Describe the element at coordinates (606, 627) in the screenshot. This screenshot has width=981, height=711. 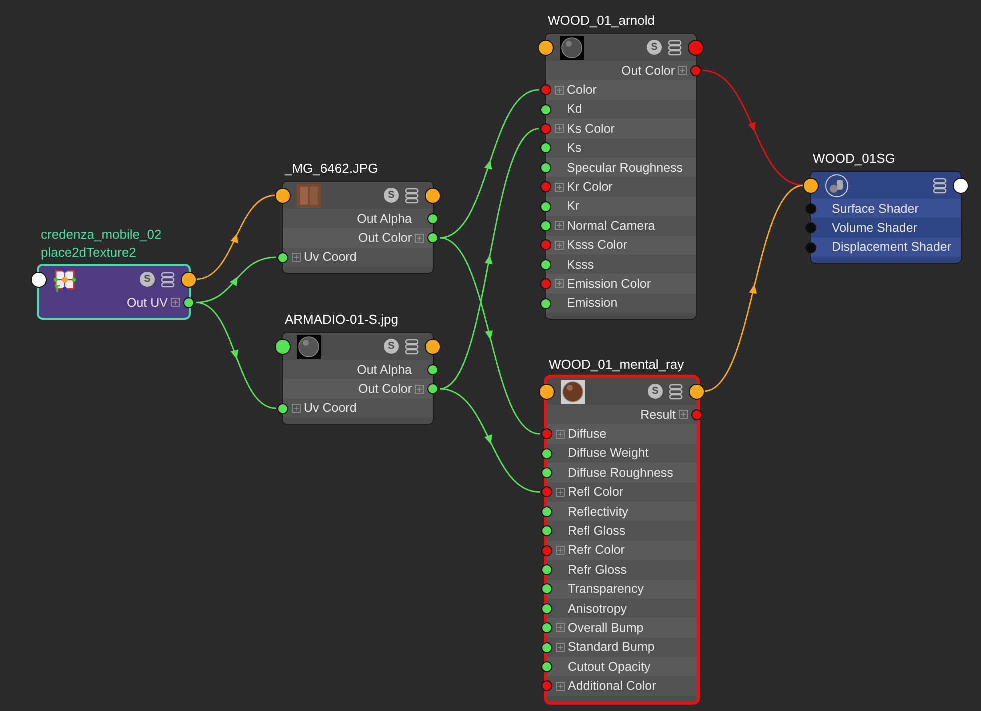
I see `attribute-label: Overall Bump` at that location.